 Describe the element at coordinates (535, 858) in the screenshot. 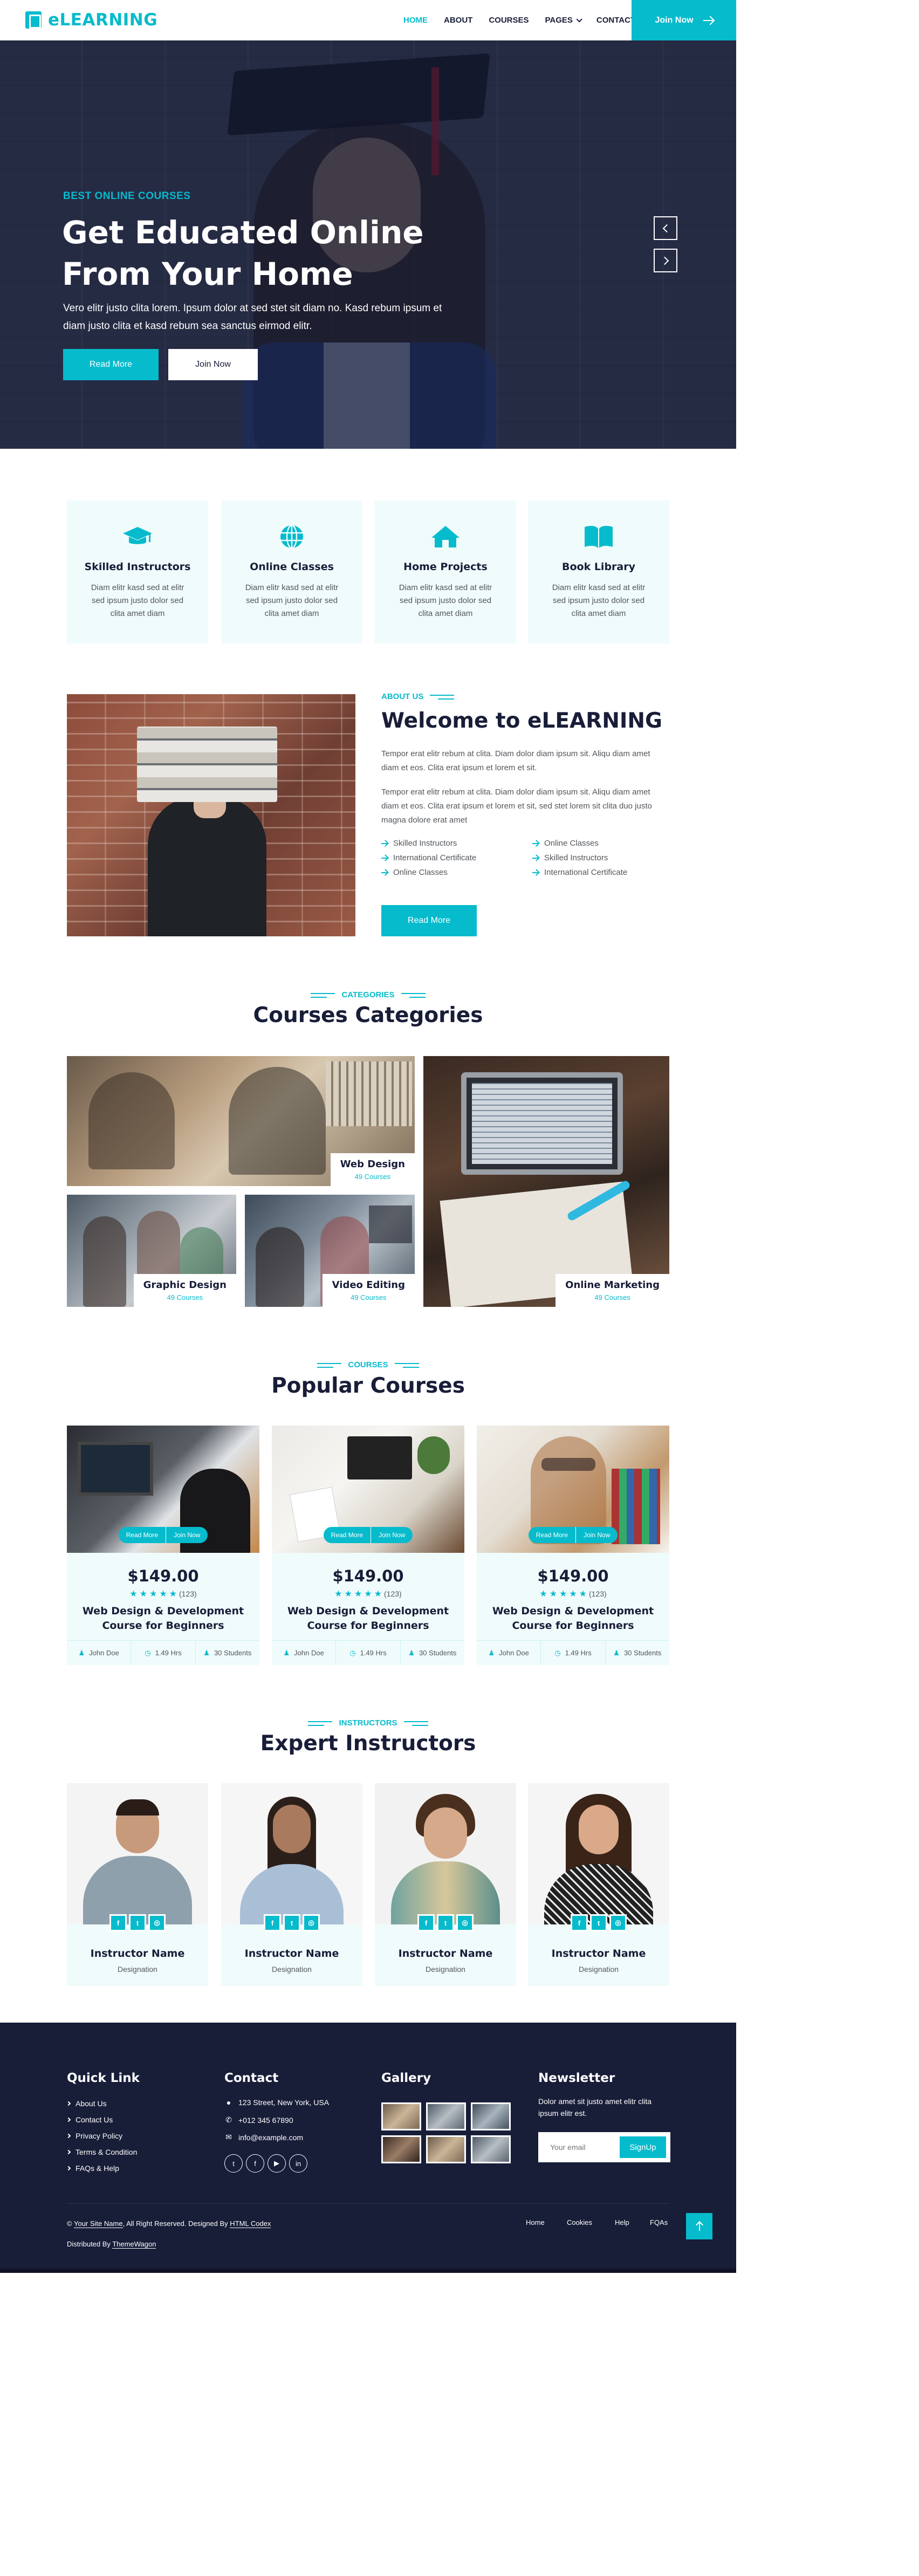

I see `arrow-right-icon` at that location.